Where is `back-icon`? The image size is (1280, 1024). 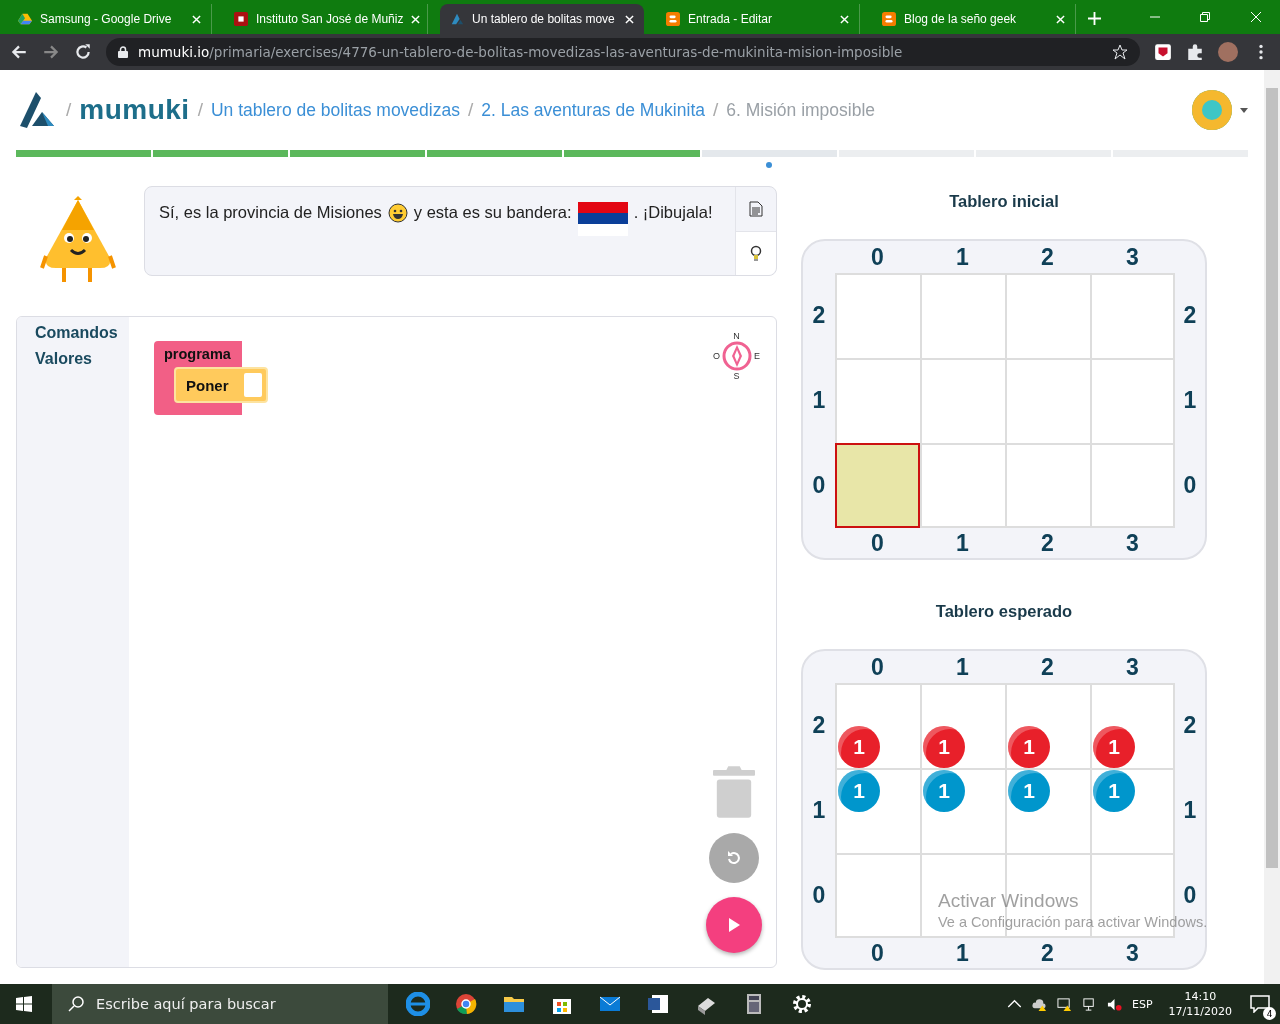
back-icon is located at coordinates (19, 52).